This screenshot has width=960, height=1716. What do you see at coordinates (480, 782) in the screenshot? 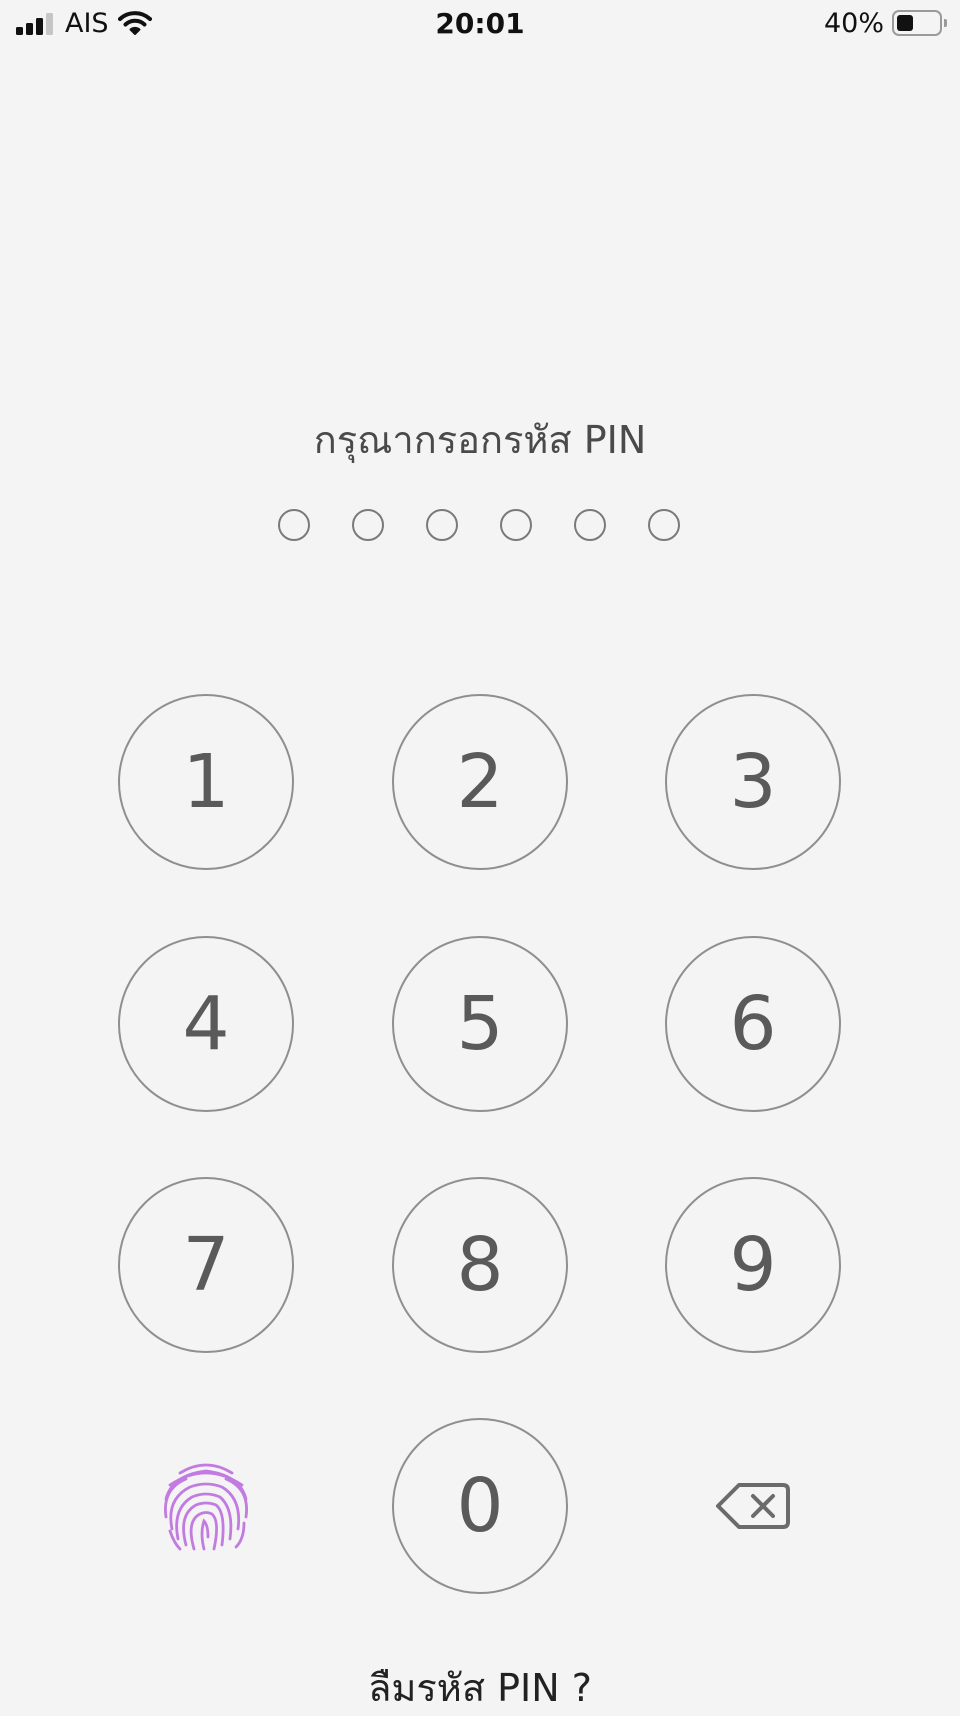
I see `key-2: 2` at bounding box center [480, 782].